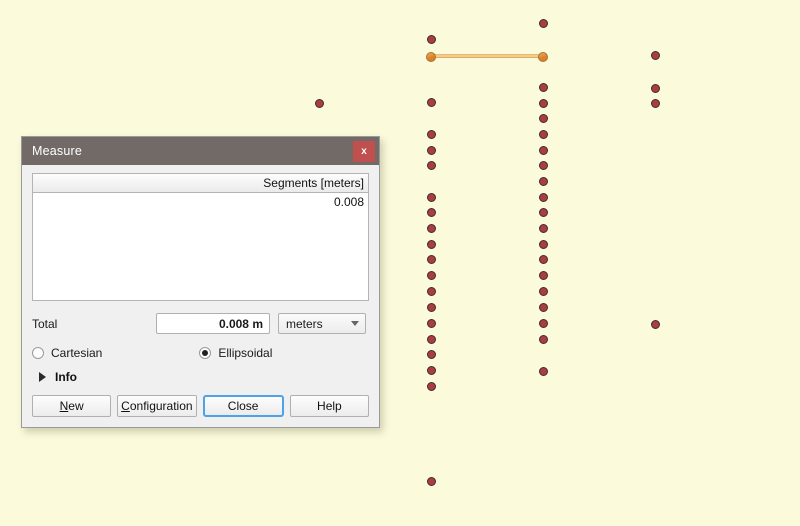 This screenshot has height=526, width=800. I want to click on radio-ellipsoidal-label: Ellipsoidal, so click(245, 353).